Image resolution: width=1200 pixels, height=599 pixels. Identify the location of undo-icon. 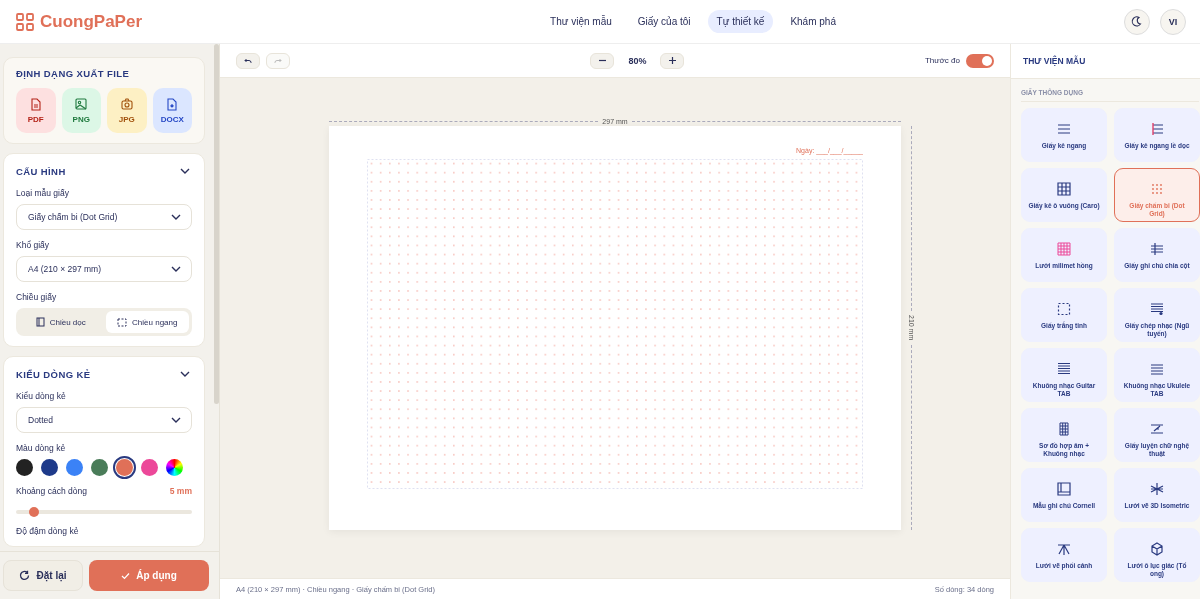
(248, 60).